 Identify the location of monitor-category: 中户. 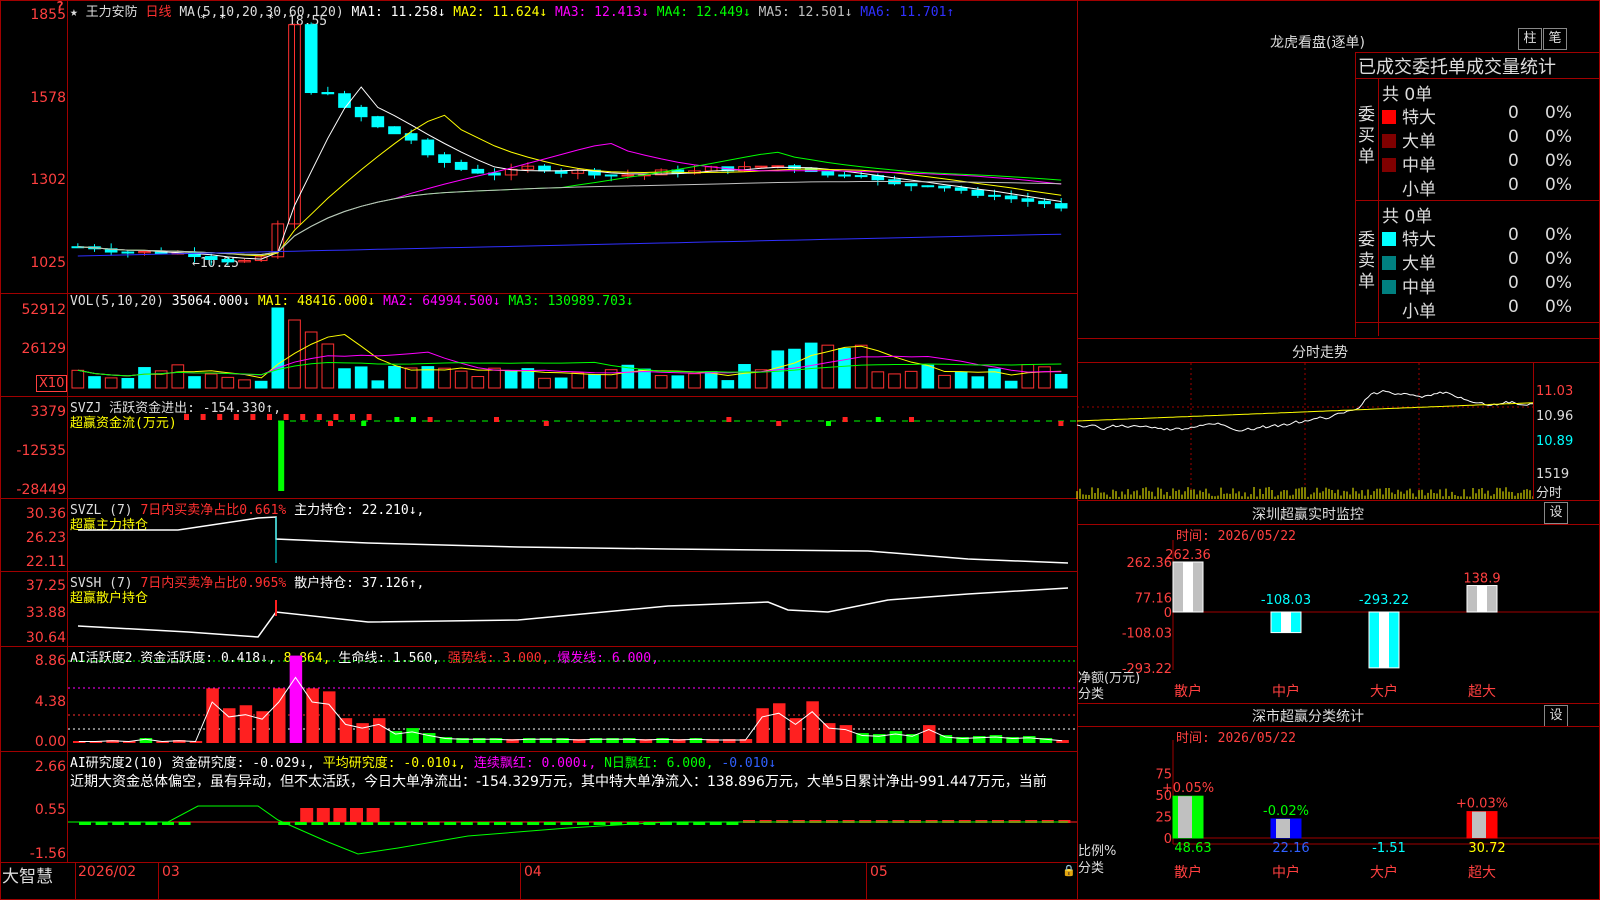
(1286, 691).